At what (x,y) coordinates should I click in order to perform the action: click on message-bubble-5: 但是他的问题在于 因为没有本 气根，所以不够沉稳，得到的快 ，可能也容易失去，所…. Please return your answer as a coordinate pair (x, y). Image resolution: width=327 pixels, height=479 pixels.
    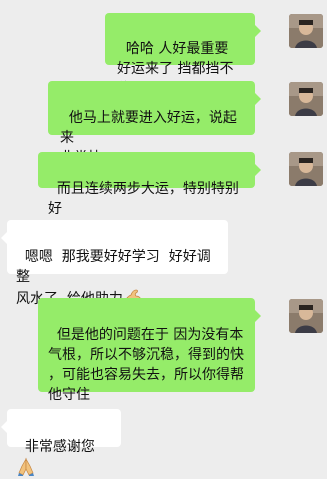
    Looking at the image, I should click on (149, 350).